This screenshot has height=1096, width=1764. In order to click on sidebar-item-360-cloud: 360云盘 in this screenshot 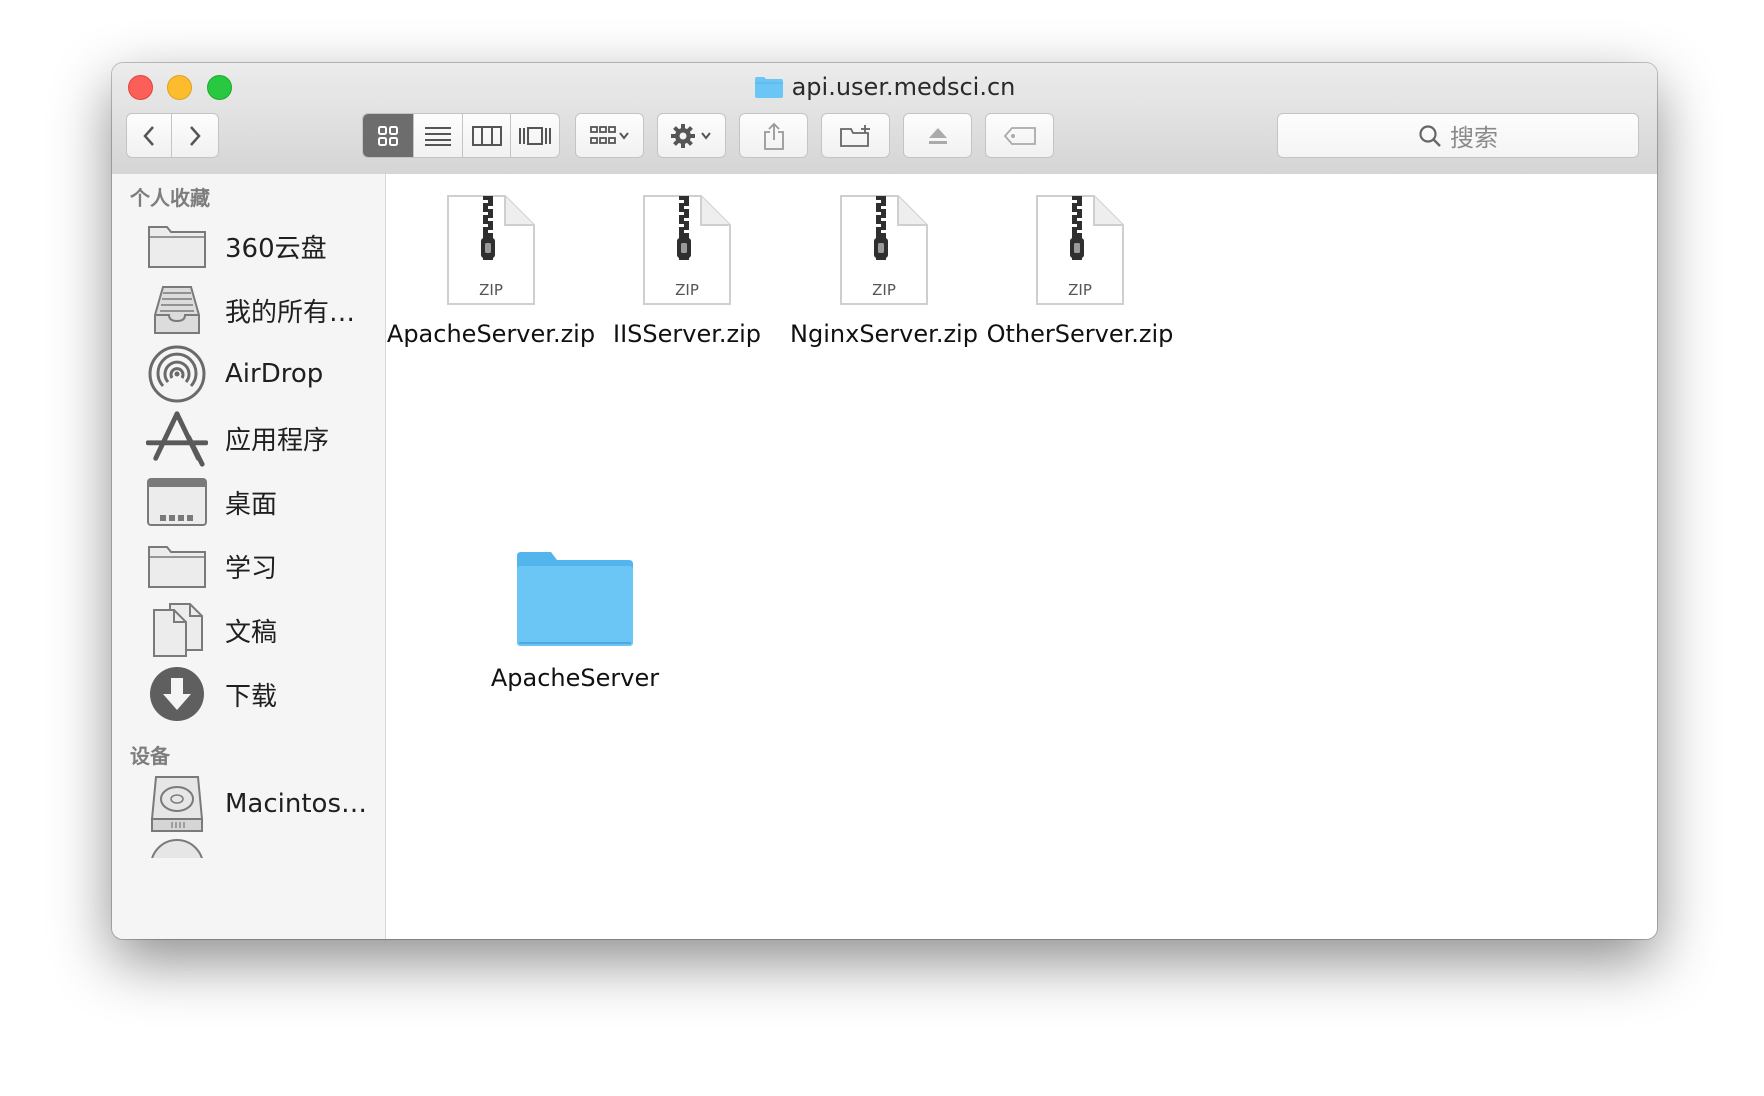, I will do `click(248, 246)`.